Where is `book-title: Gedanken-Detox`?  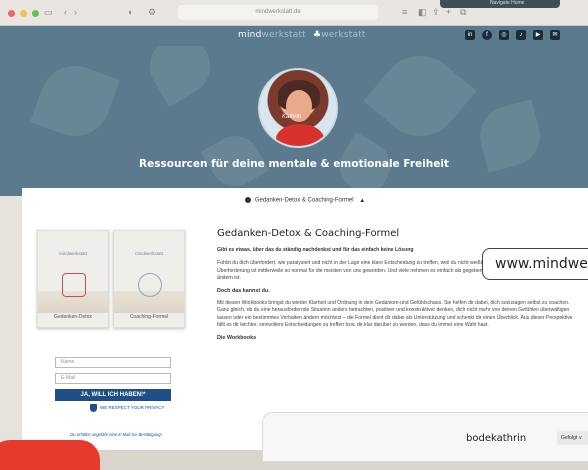
book-title: Gedanken-Detox is located at coordinates (73, 317).